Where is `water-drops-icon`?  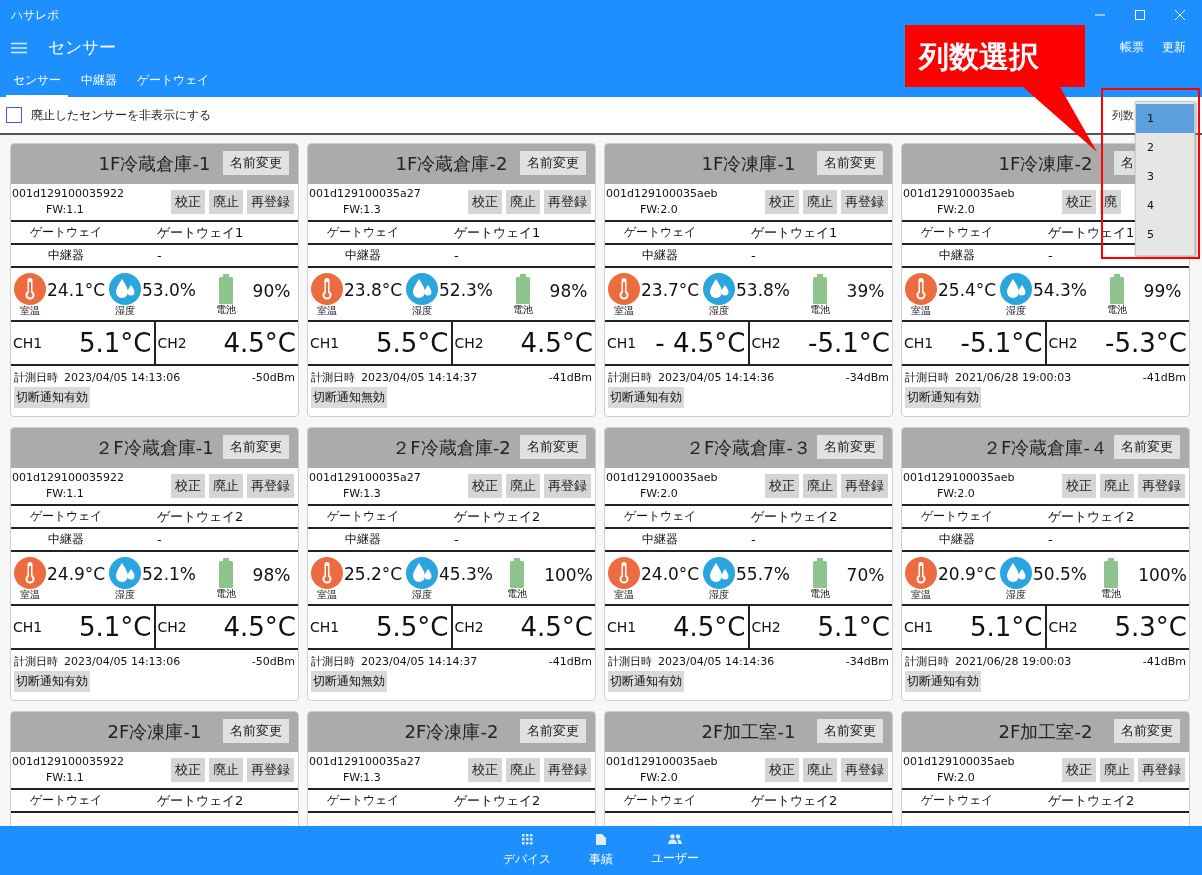
water-drops-icon is located at coordinates (719, 288).